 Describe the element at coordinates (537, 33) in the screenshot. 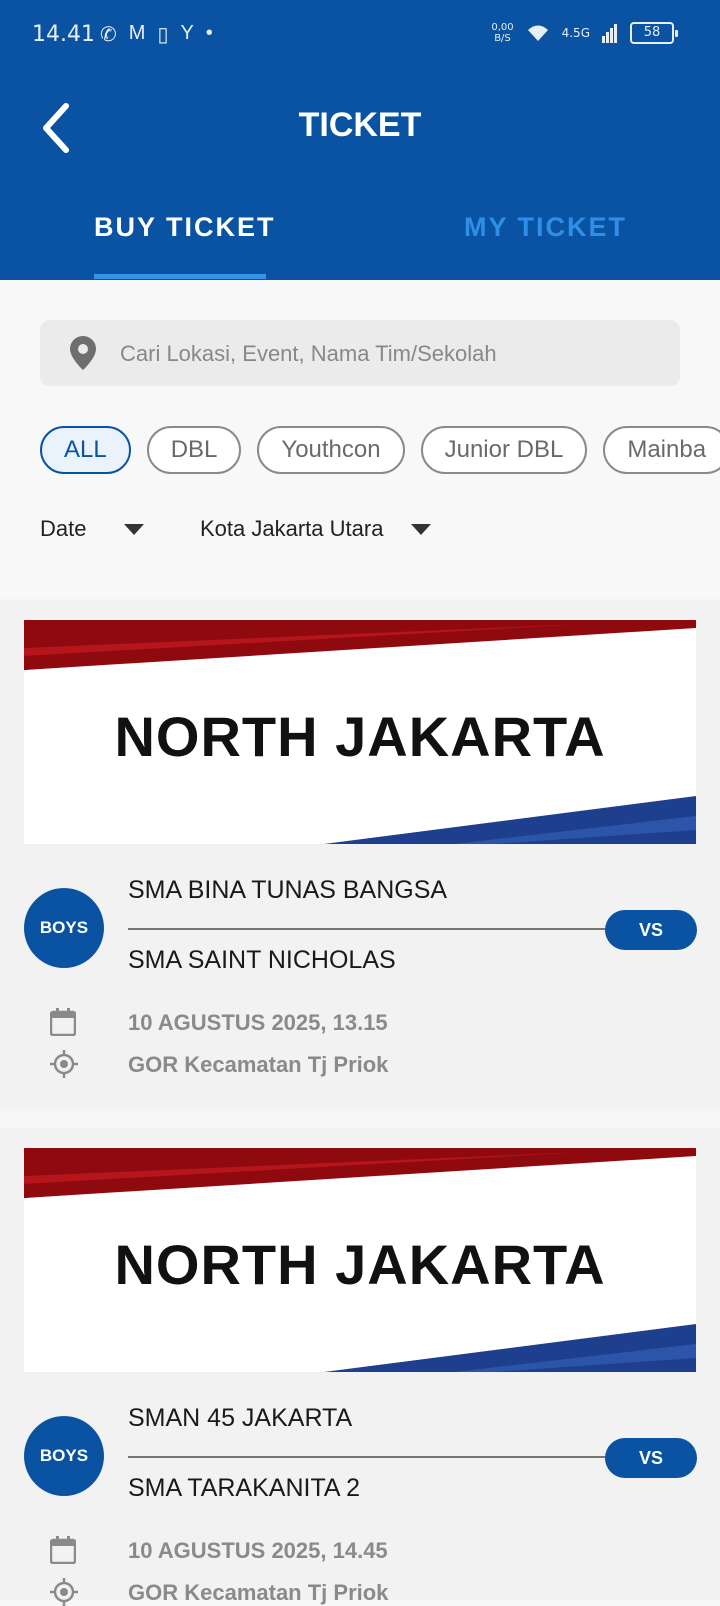

I see `wifi-icon` at that location.